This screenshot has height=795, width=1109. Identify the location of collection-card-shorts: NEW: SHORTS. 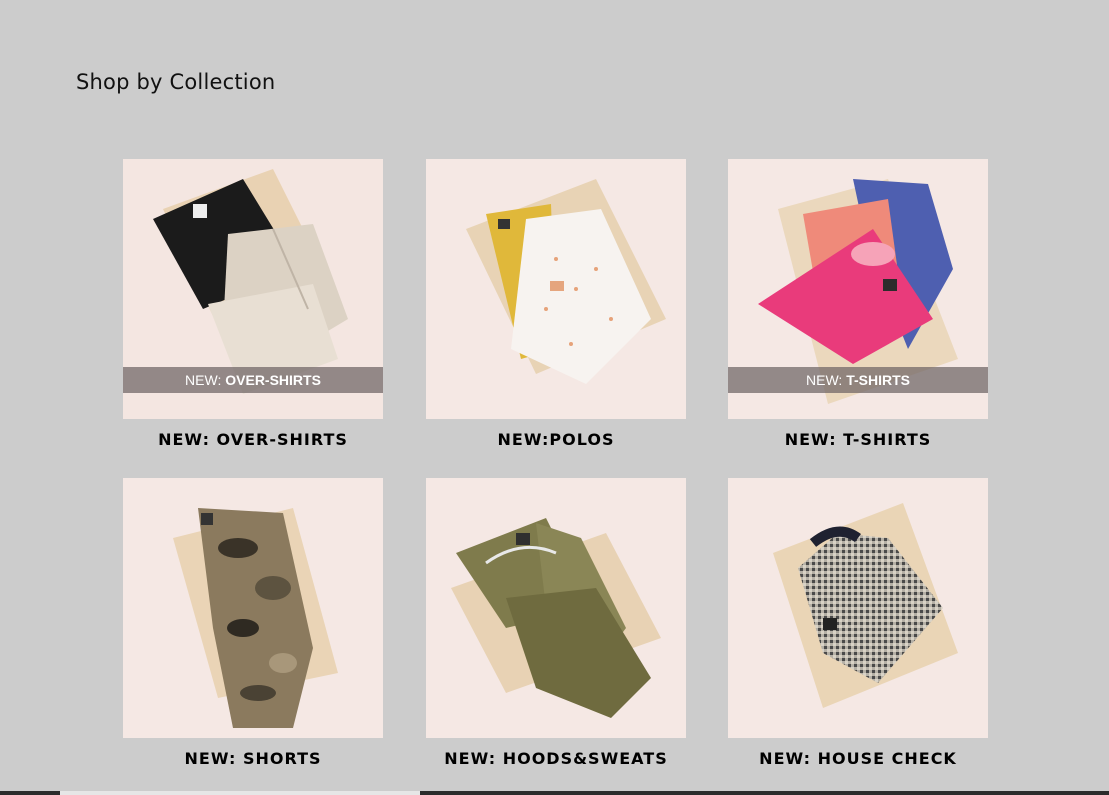
(253, 623).